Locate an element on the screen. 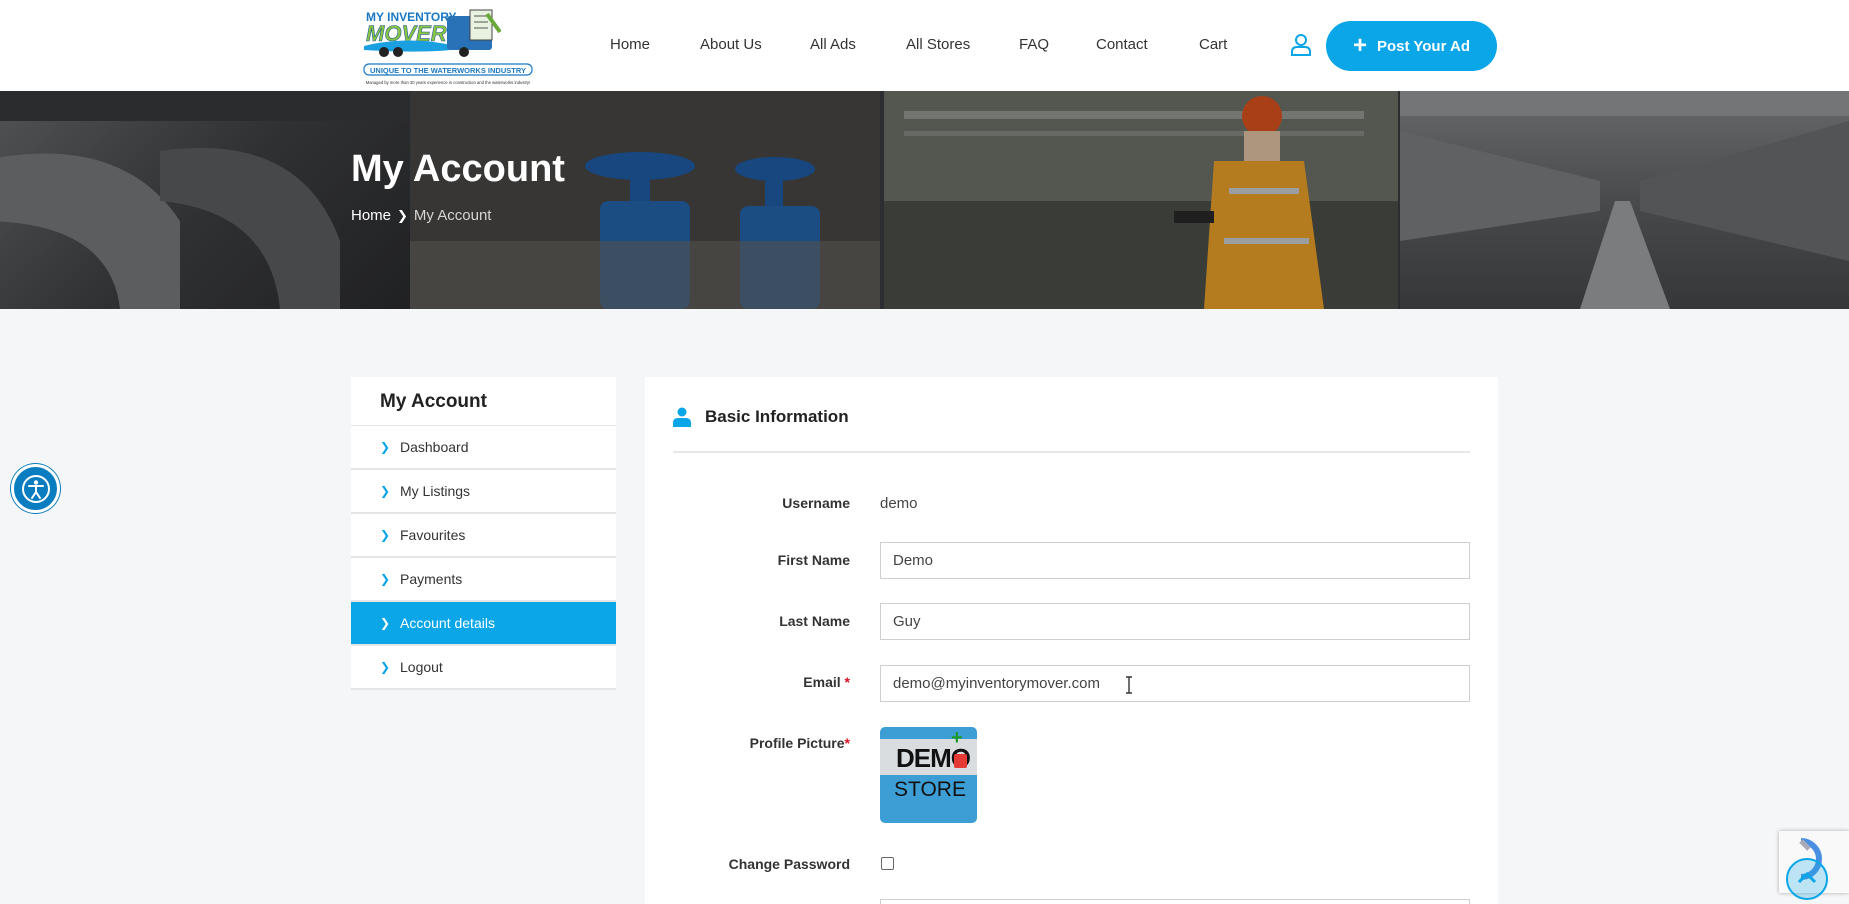 This screenshot has height=904, width=1849. change-password-checkbox is located at coordinates (887, 863).